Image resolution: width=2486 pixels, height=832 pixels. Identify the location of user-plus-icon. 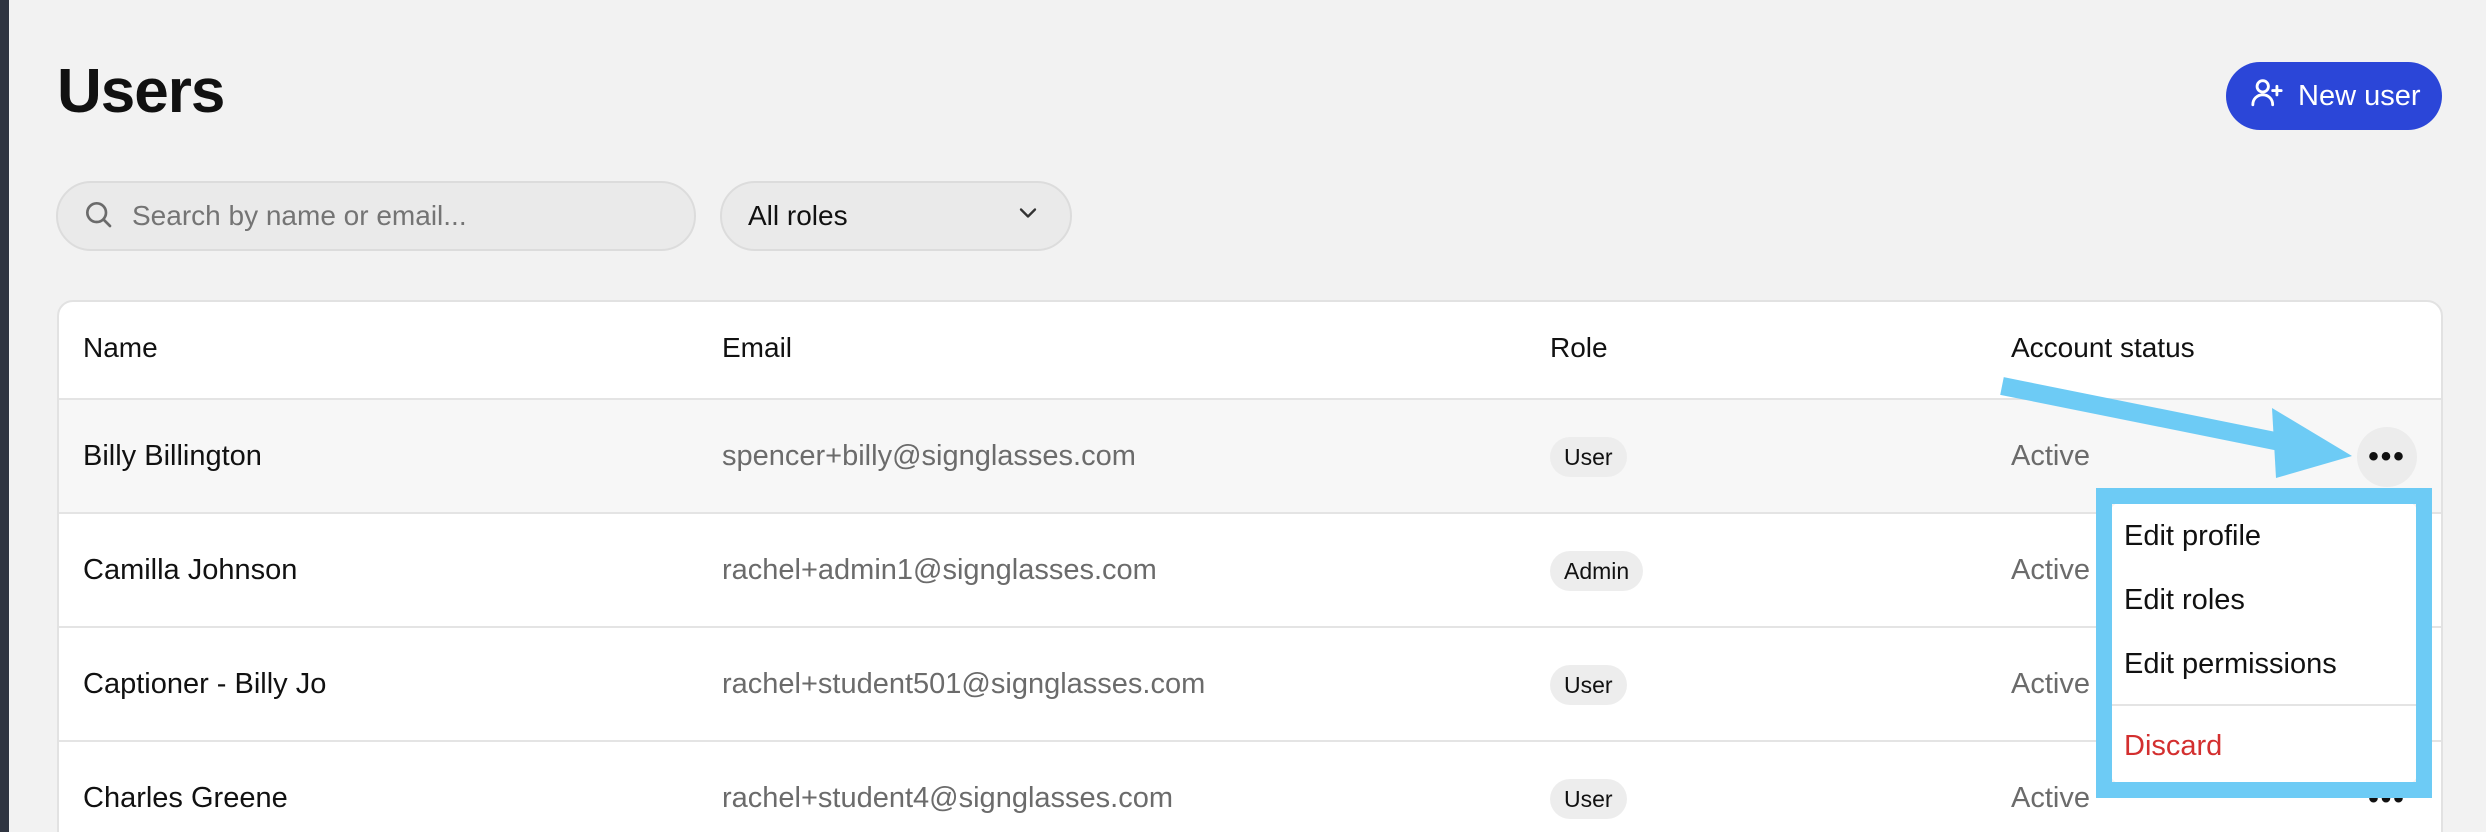
(2267, 96).